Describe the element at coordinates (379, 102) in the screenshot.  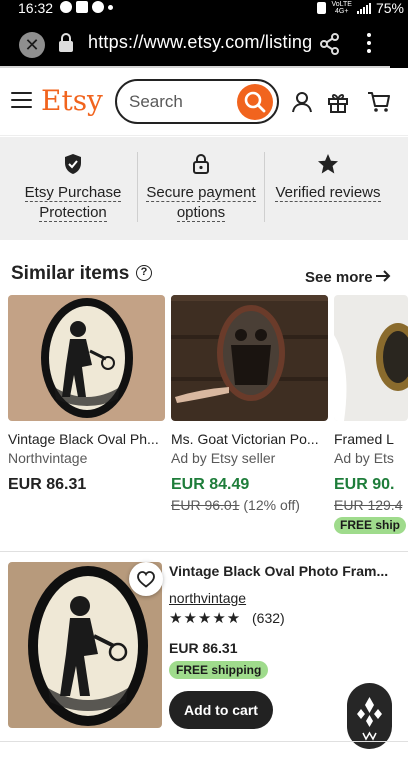
I see `cart-icon` at that location.